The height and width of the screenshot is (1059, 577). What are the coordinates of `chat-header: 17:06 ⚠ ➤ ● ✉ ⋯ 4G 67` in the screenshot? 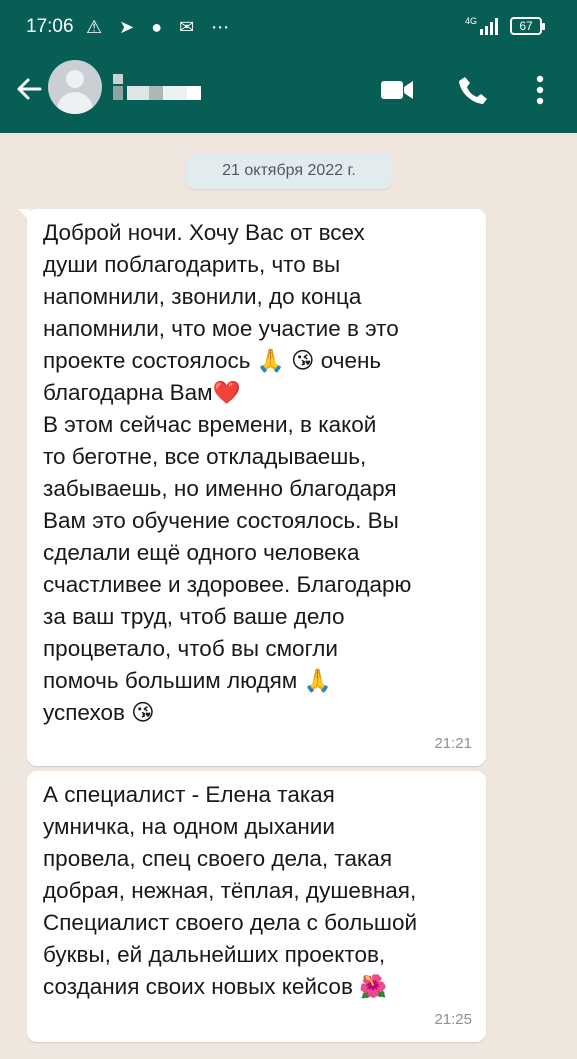 It's located at (288, 66).